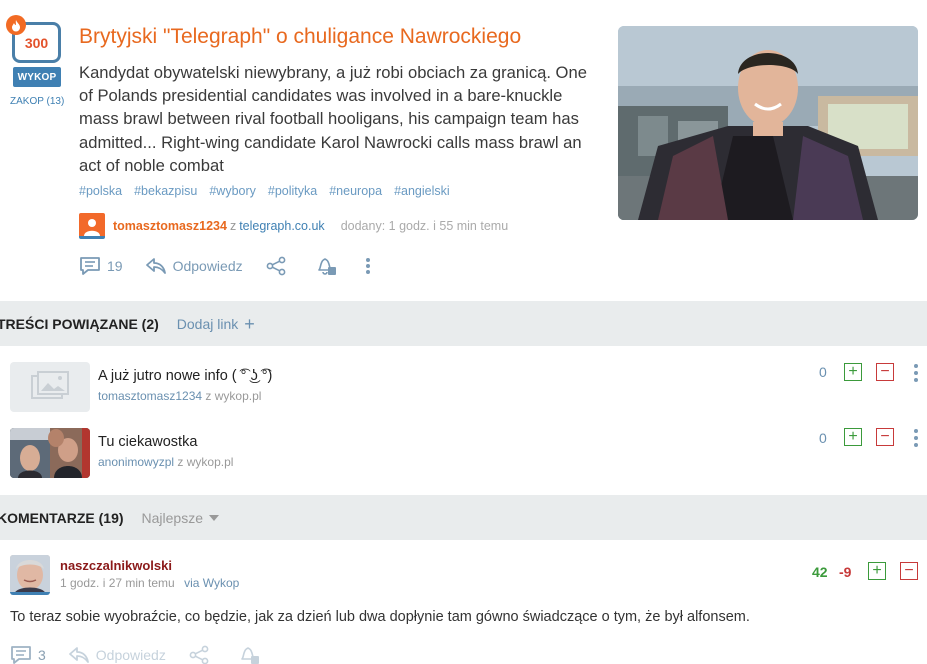  Describe the element at coordinates (249, 323) in the screenshot. I see `plus-icon: +` at that location.